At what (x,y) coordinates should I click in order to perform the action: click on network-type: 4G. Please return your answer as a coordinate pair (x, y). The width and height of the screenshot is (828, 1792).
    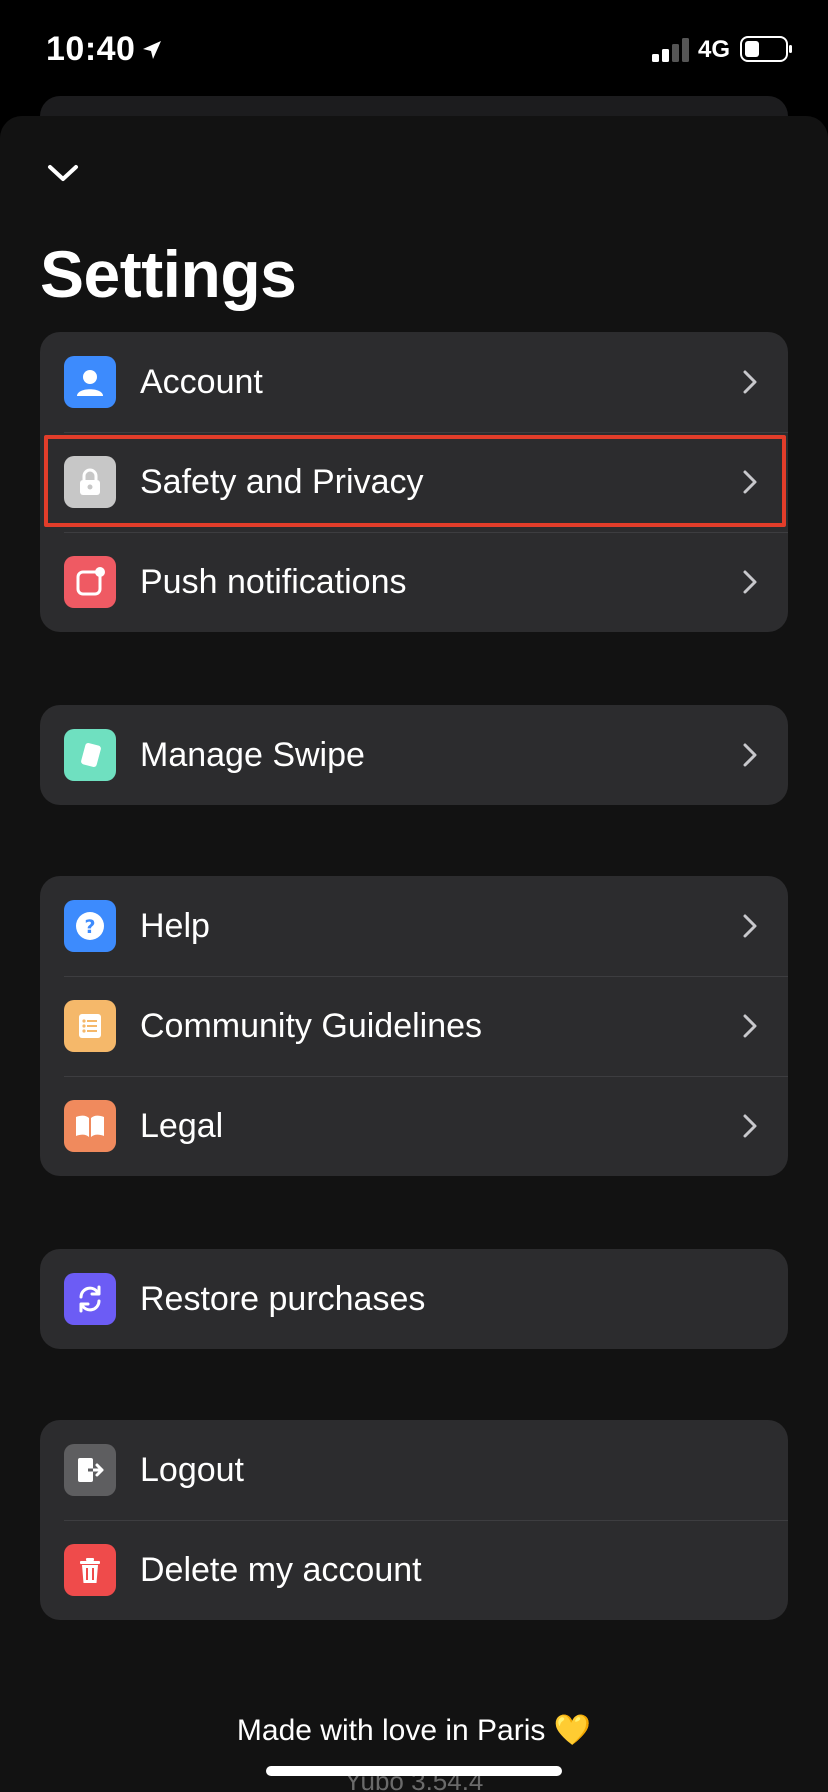
    Looking at the image, I should click on (714, 49).